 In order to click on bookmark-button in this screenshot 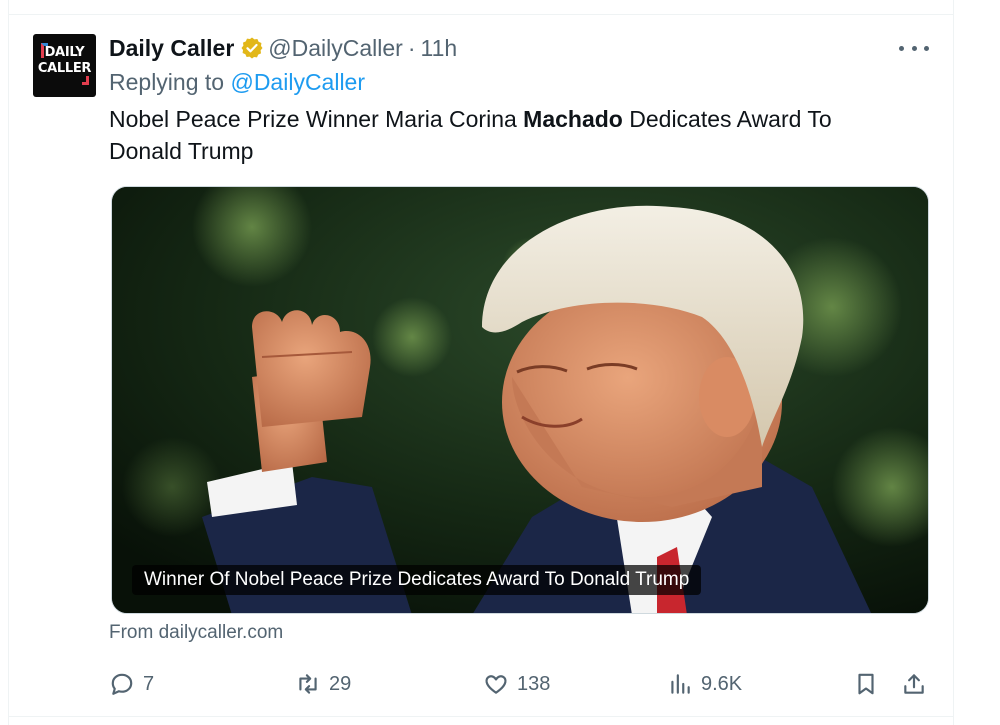, I will do `click(866, 684)`.